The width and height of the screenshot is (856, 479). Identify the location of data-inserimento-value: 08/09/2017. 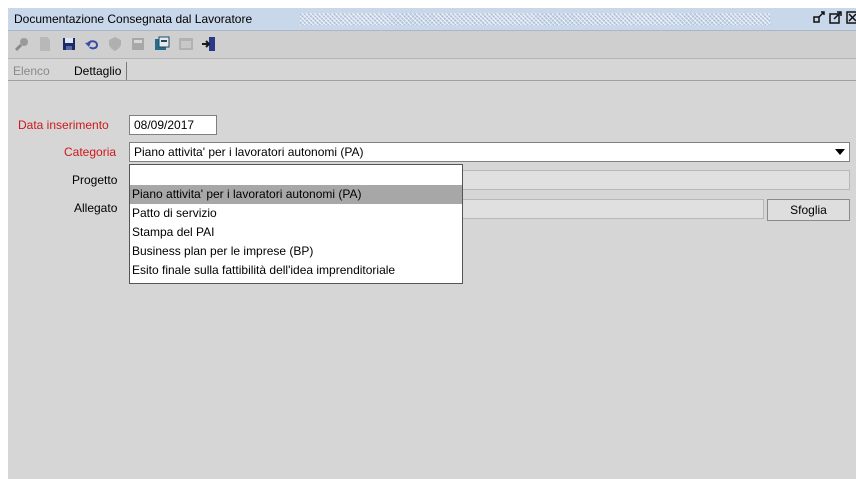
(164, 125).